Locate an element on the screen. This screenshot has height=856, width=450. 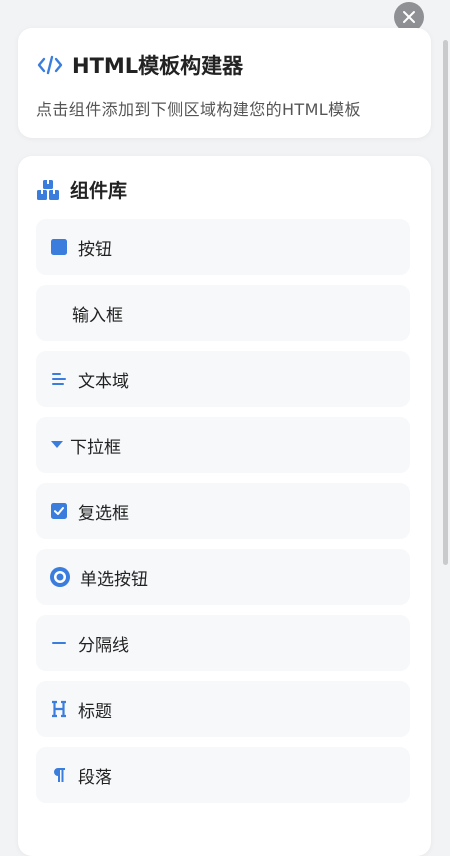
checkbox-icon is located at coordinates (59, 511).